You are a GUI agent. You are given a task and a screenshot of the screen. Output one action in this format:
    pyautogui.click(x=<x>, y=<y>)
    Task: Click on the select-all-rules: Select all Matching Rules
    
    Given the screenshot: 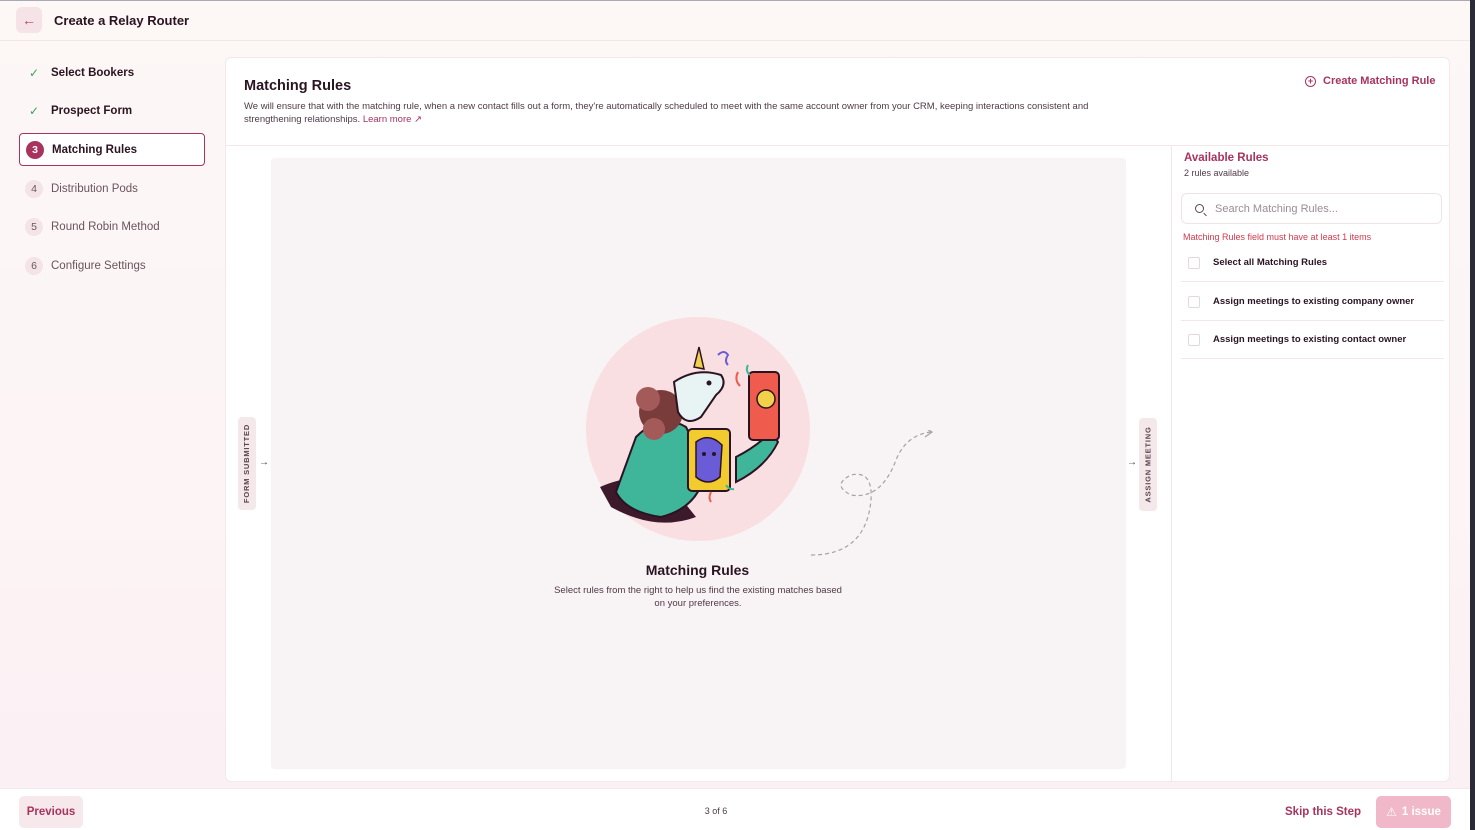 What is the action you would take?
    pyautogui.click(x=1312, y=263)
    